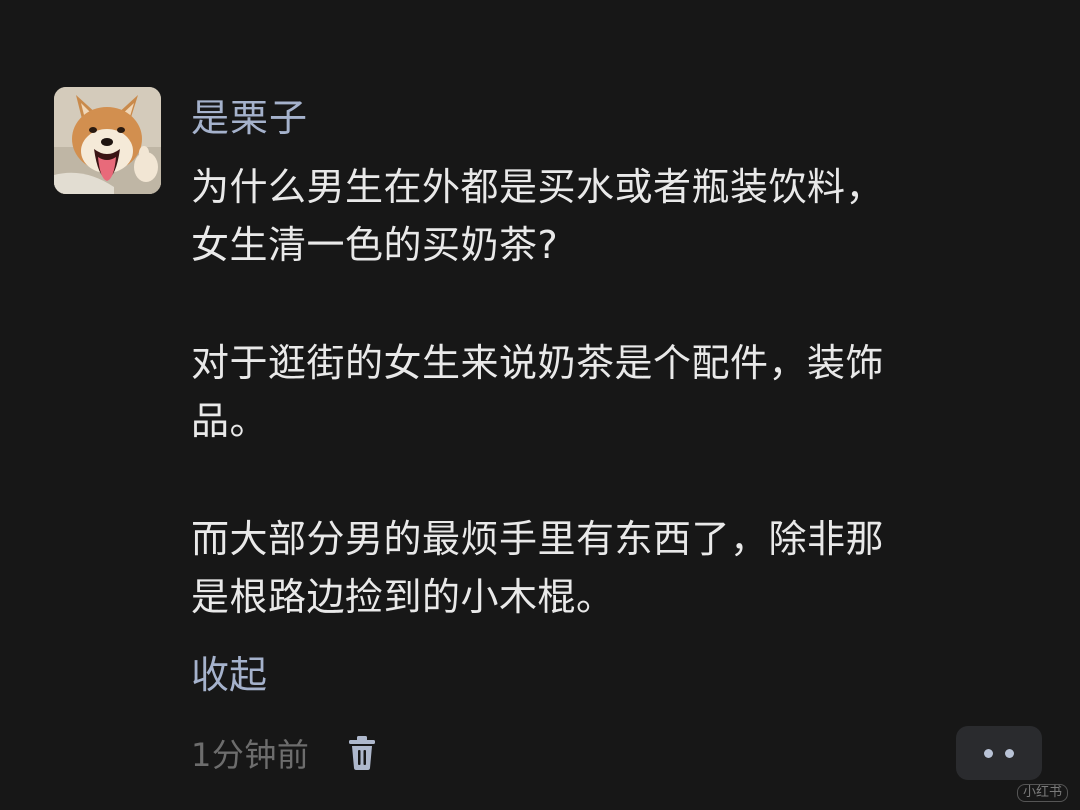 This screenshot has height=810, width=1080. I want to click on more-options-button, so click(999, 753).